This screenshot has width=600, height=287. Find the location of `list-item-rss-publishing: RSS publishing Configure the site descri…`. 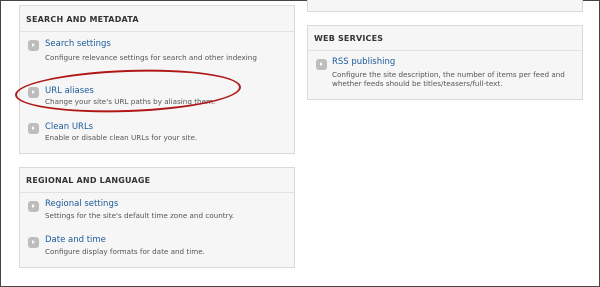

list-item-rss-publishing: RSS publishing Configure the site descri… is located at coordinates (446, 76).